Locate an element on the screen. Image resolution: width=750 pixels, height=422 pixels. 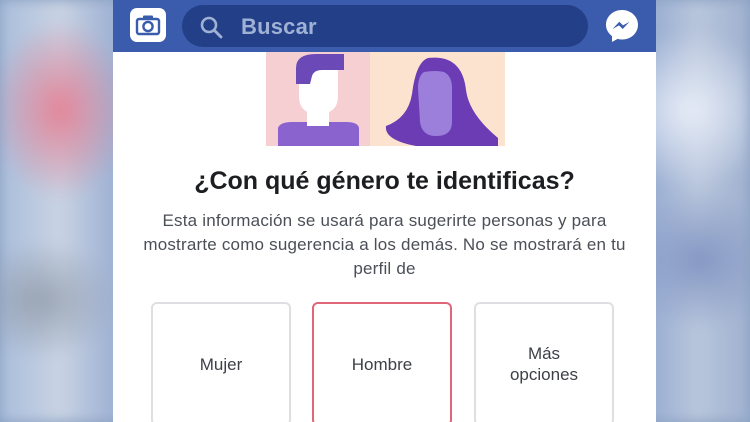
option-hombre-button: Hombre is located at coordinates (382, 362).